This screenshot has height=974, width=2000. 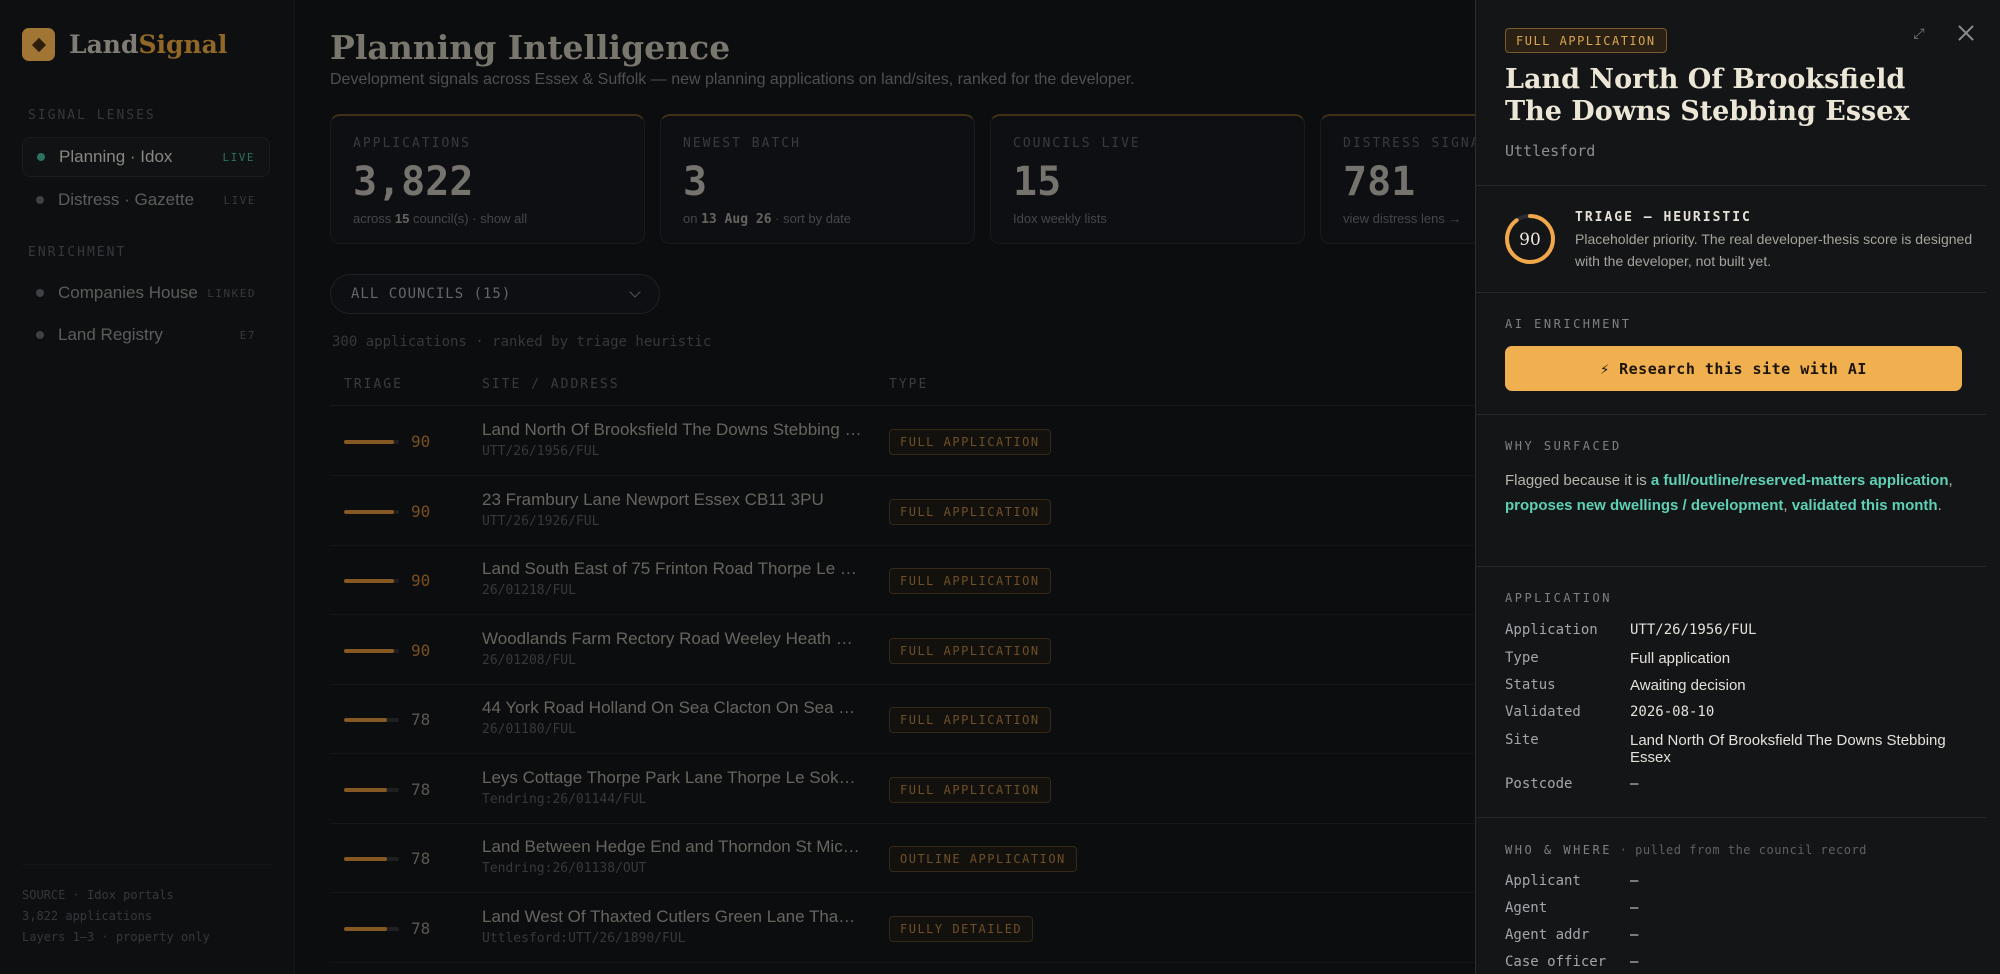 I want to click on sidebar-item-label: Companies House, so click(x=128, y=292).